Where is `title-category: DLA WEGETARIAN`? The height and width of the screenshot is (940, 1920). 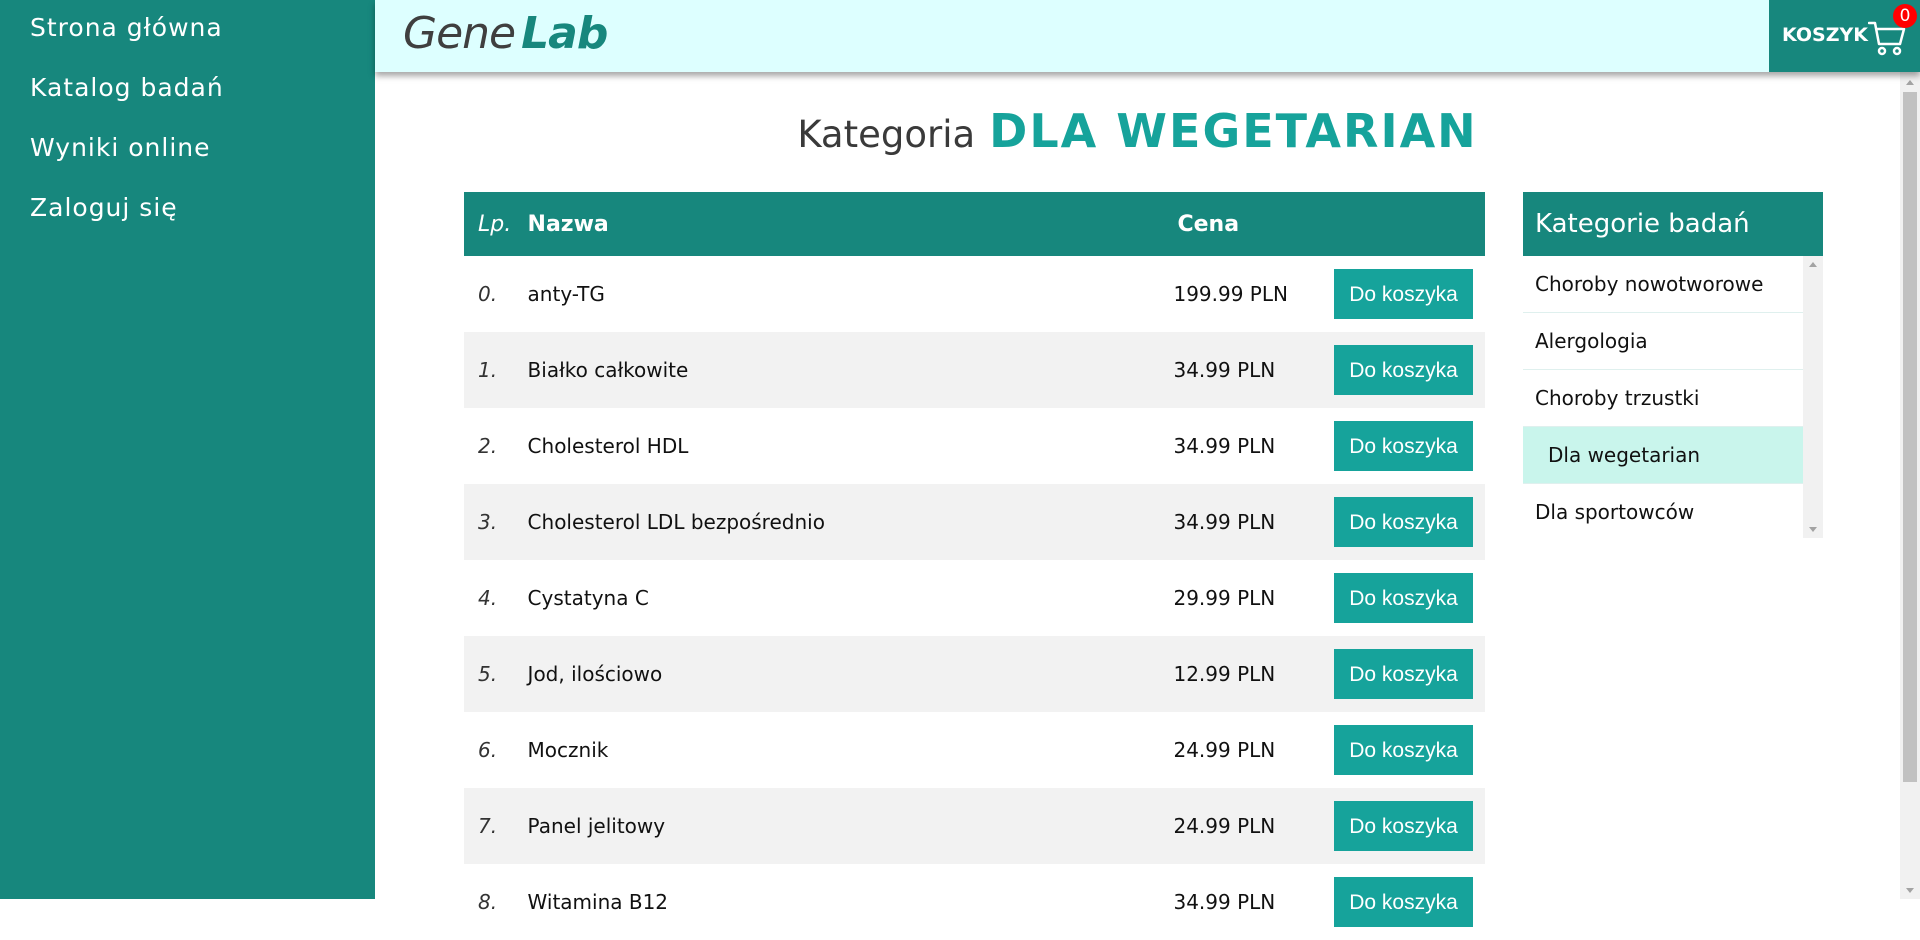 title-category: DLA WEGETARIAN is located at coordinates (1233, 131).